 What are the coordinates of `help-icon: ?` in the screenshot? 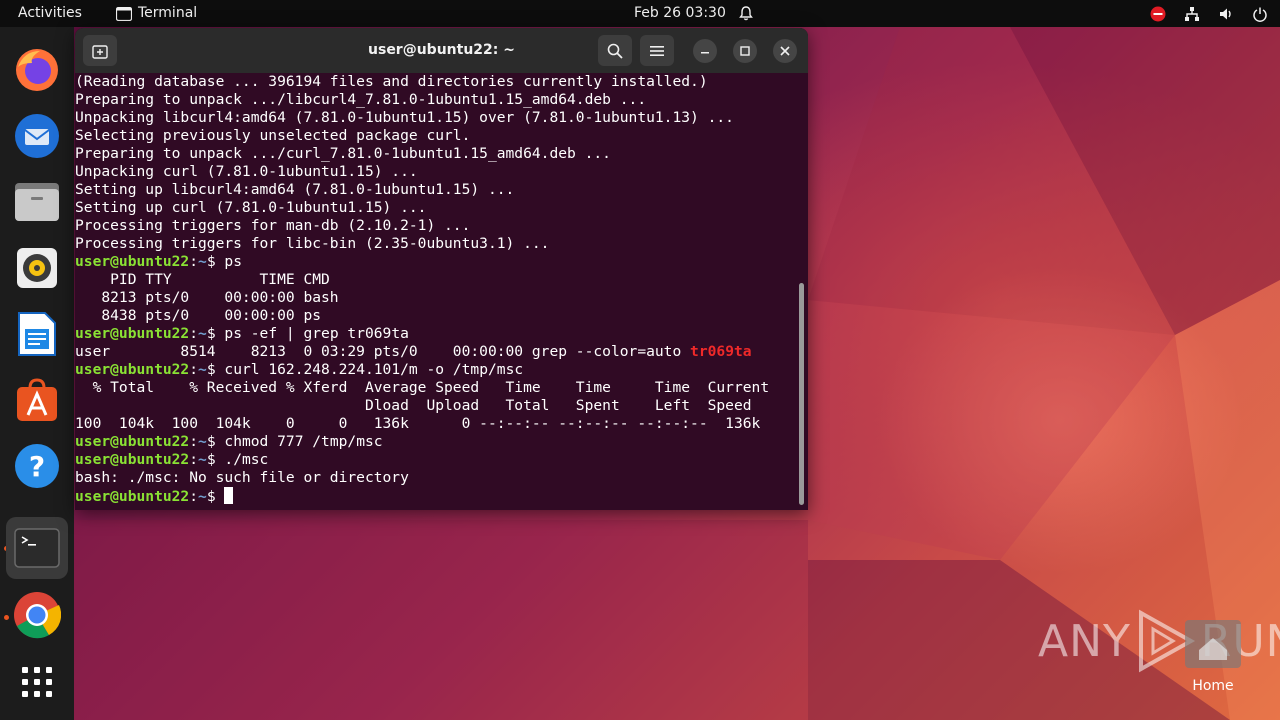 It's located at (37, 466).